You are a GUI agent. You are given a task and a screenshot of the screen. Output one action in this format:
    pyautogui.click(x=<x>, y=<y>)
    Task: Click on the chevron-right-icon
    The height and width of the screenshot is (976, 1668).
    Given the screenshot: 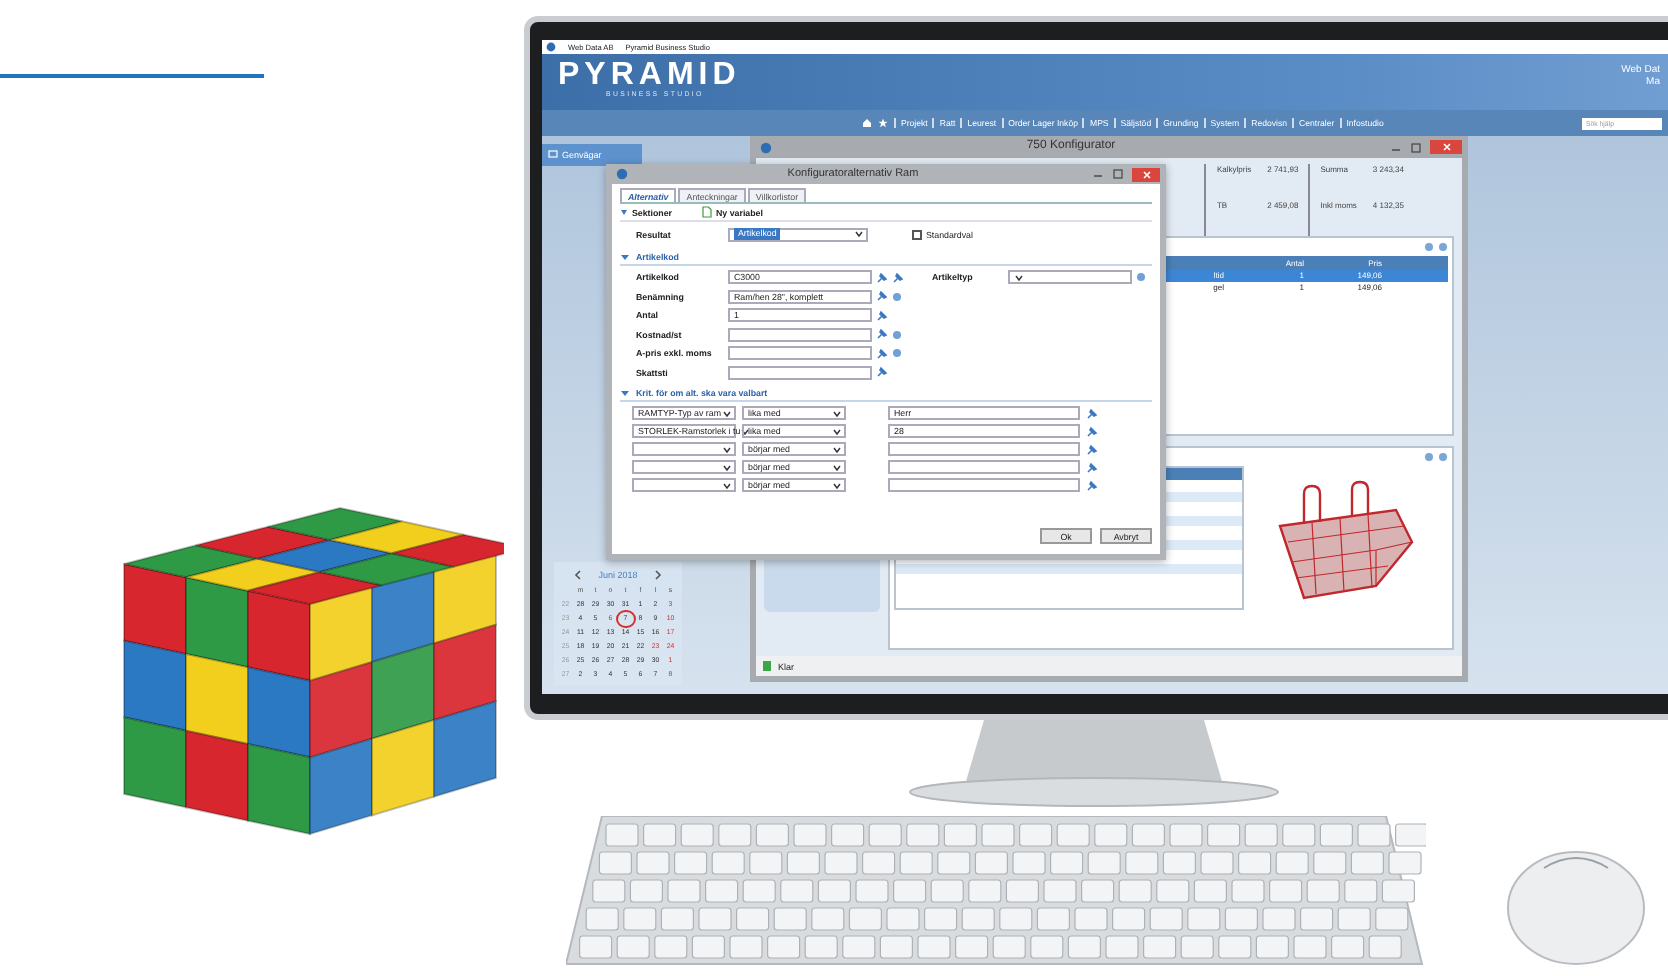 What is the action you would take?
    pyautogui.click(x=657, y=575)
    